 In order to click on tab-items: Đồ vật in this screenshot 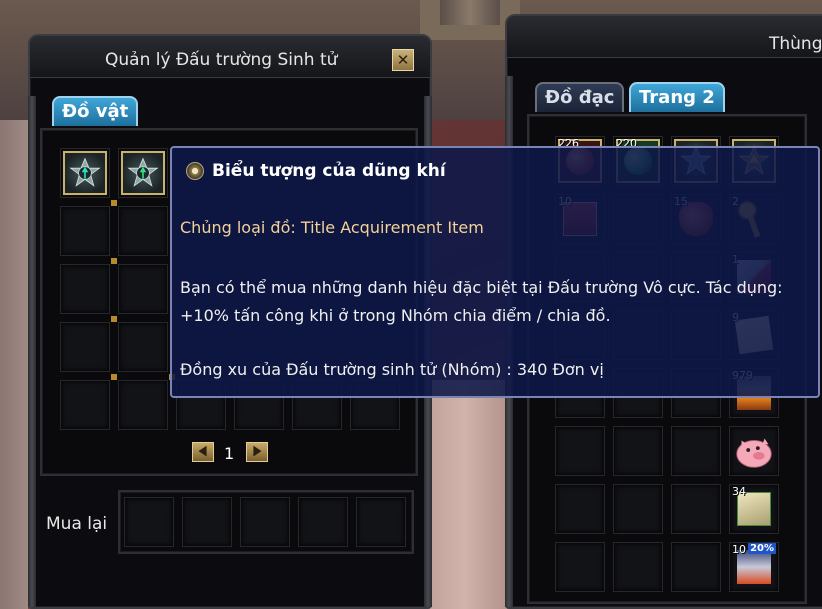, I will do `click(95, 111)`.